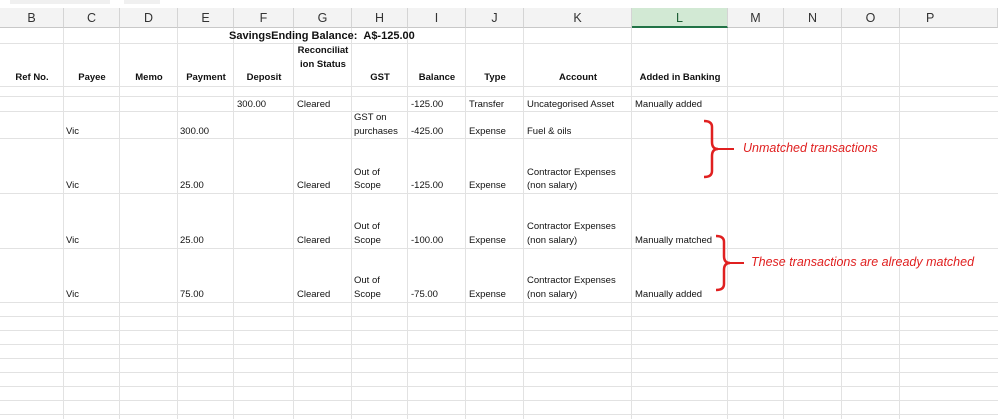 Image resolution: width=998 pixels, height=419 pixels. I want to click on matched-transactions-note: These transactions are already matched, so click(863, 262).